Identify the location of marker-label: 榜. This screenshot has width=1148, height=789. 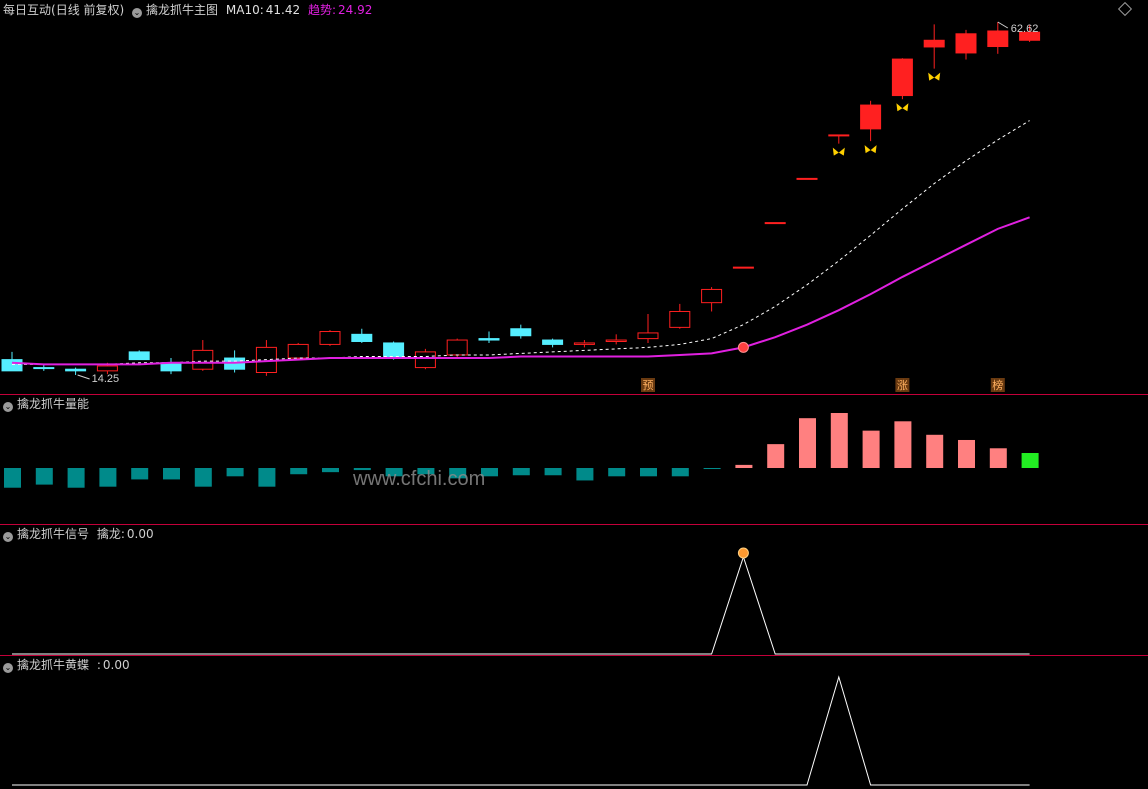
(997, 385).